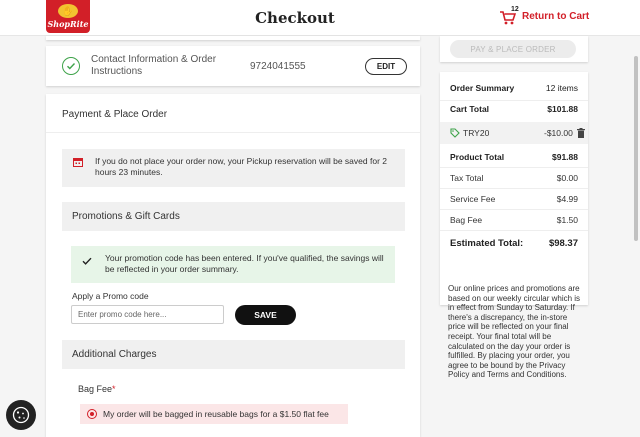 This screenshot has height=437, width=640. I want to click on cart-count-badge: 12, so click(515, 9).